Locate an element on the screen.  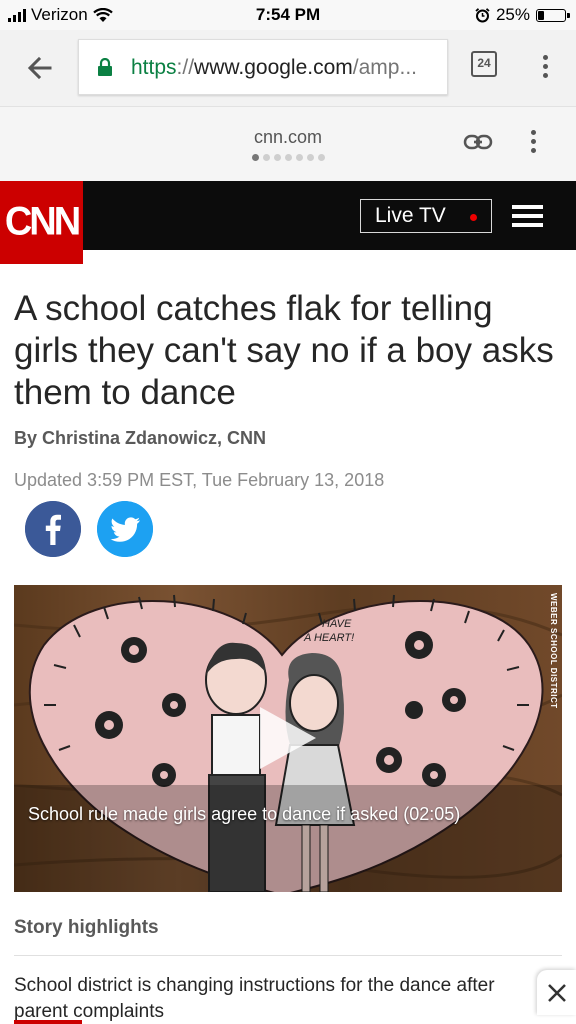
cnn-logo: CNN is located at coordinates (41, 222).